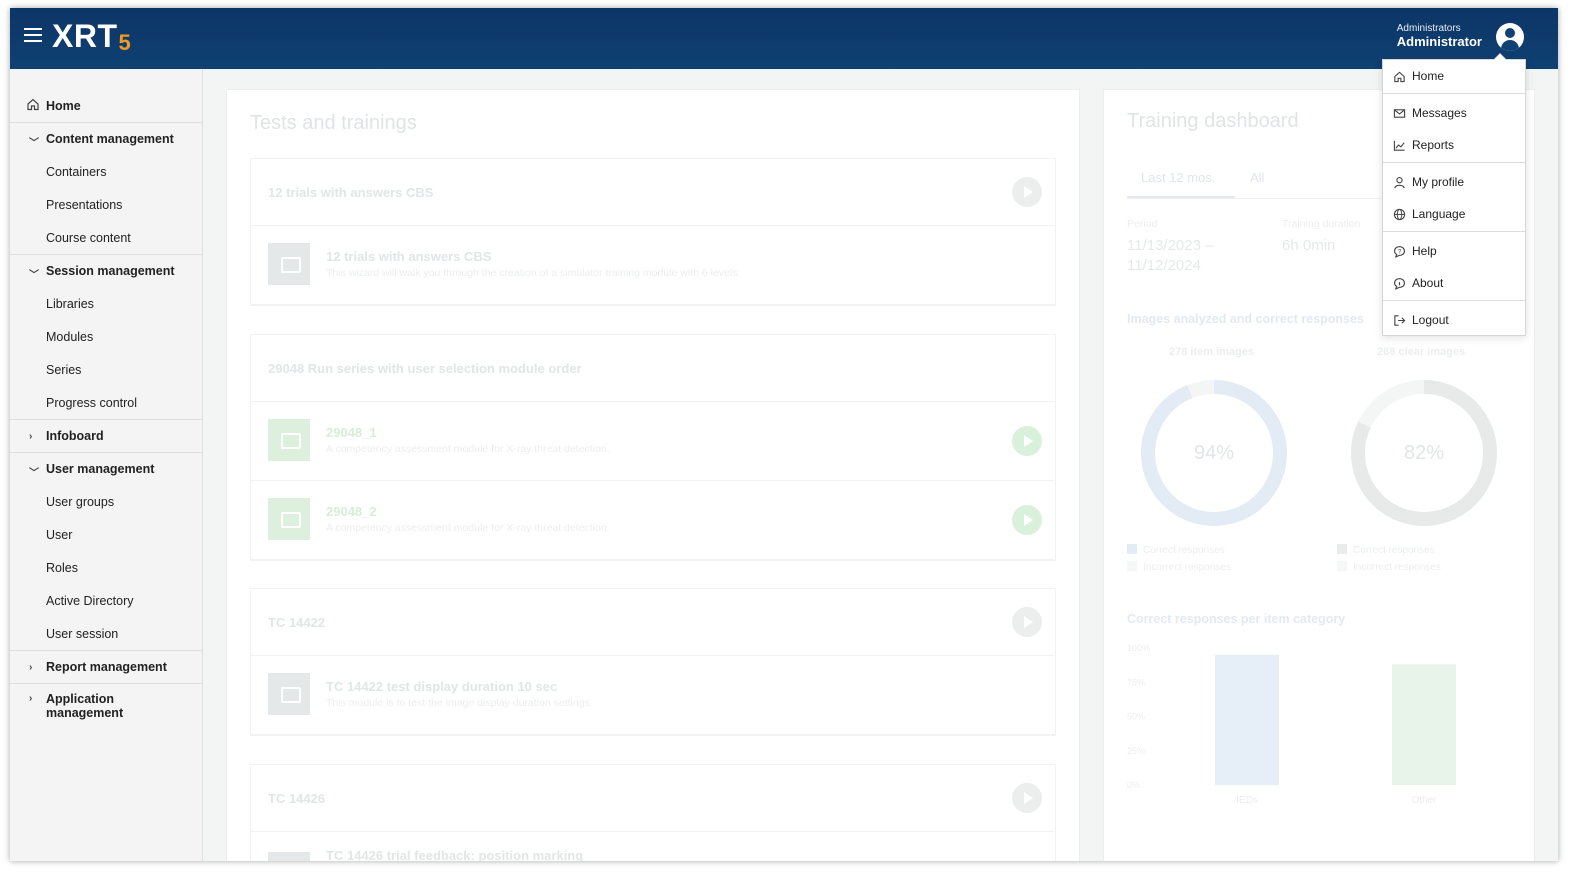  What do you see at coordinates (1421, 352) in the screenshot?
I see `donut-right-label: 268 clear images` at bounding box center [1421, 352].